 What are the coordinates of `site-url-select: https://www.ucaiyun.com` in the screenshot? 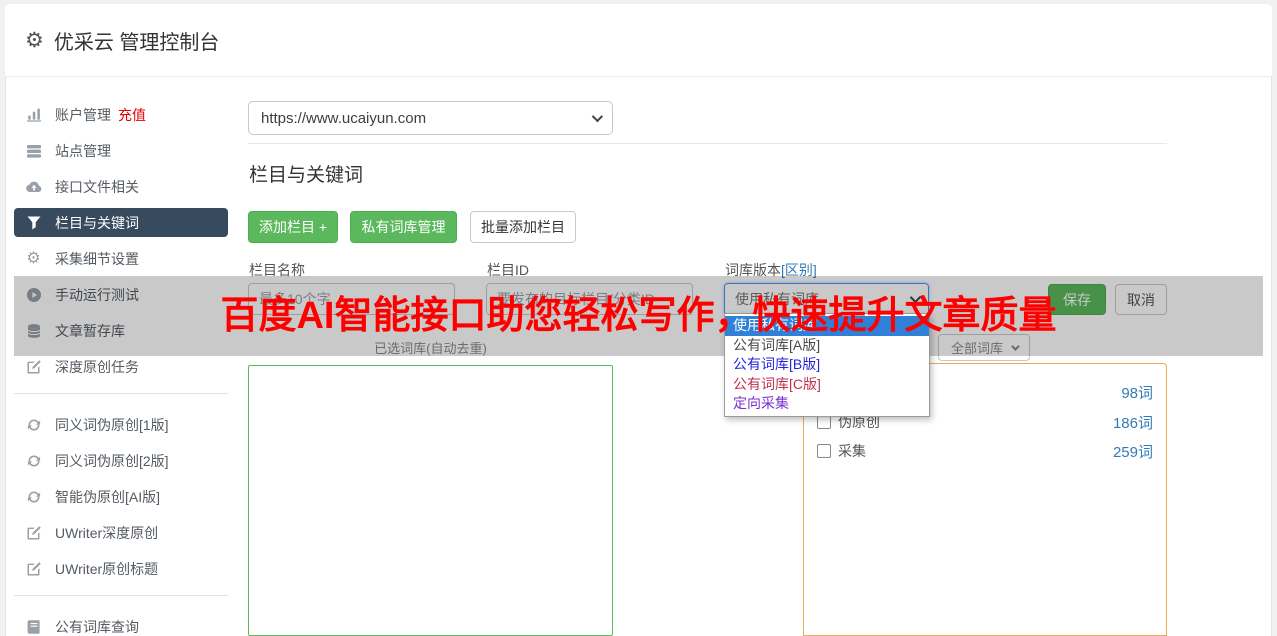 It's located at (430, 118).